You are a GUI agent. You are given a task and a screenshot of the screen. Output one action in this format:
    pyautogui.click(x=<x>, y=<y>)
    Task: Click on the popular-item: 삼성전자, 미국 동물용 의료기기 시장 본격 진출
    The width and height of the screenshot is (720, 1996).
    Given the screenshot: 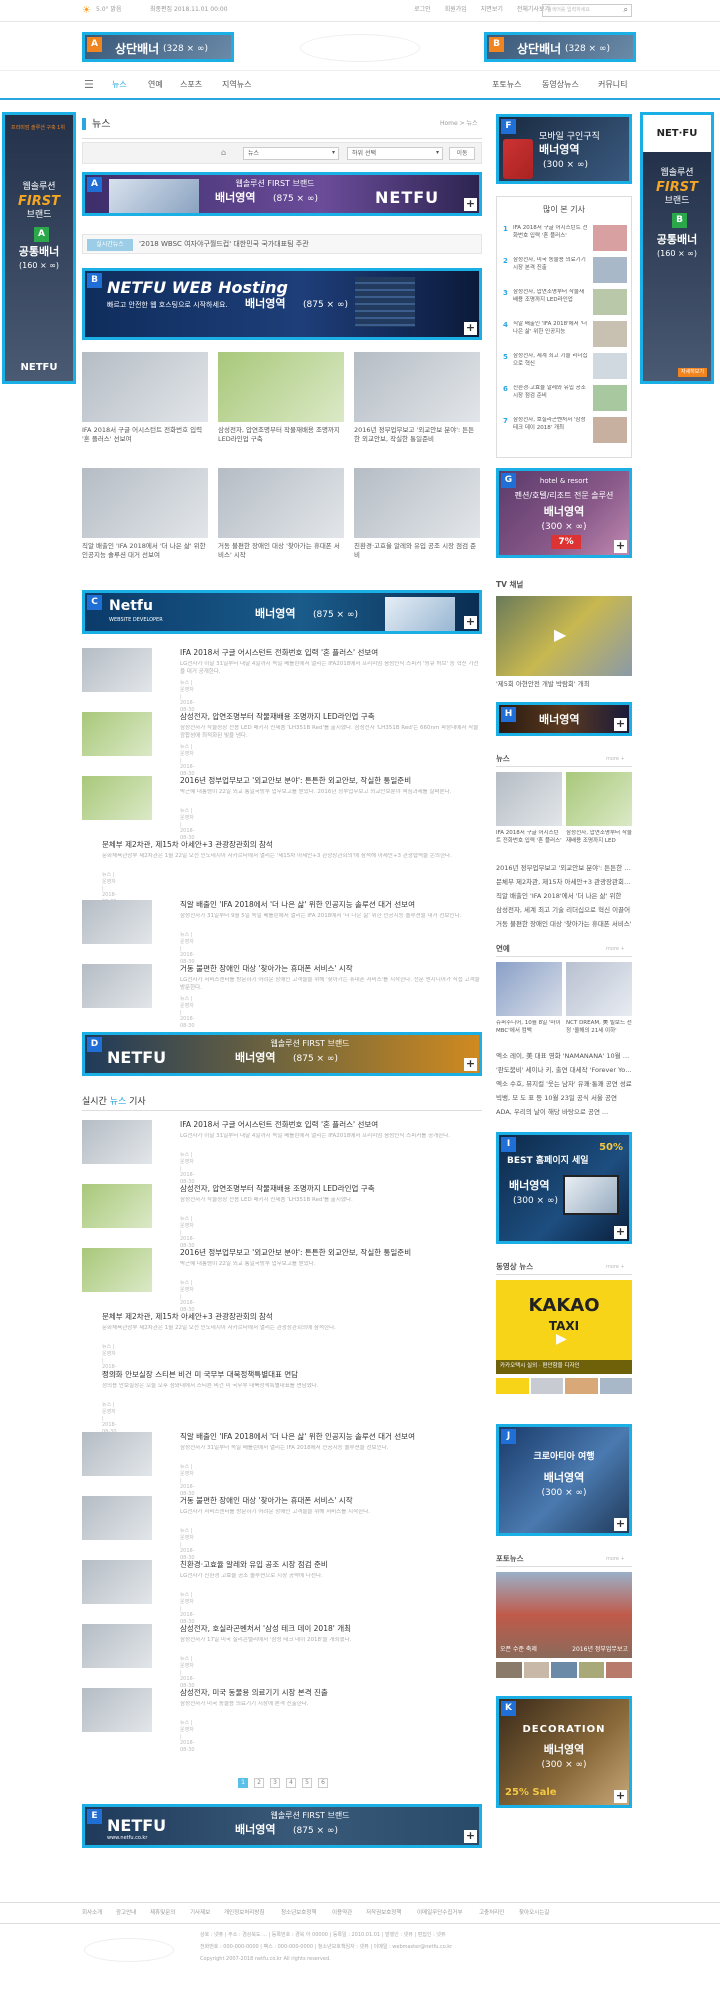 What is the action you would take?
    pyautogui.click(x=551, y=270)
    